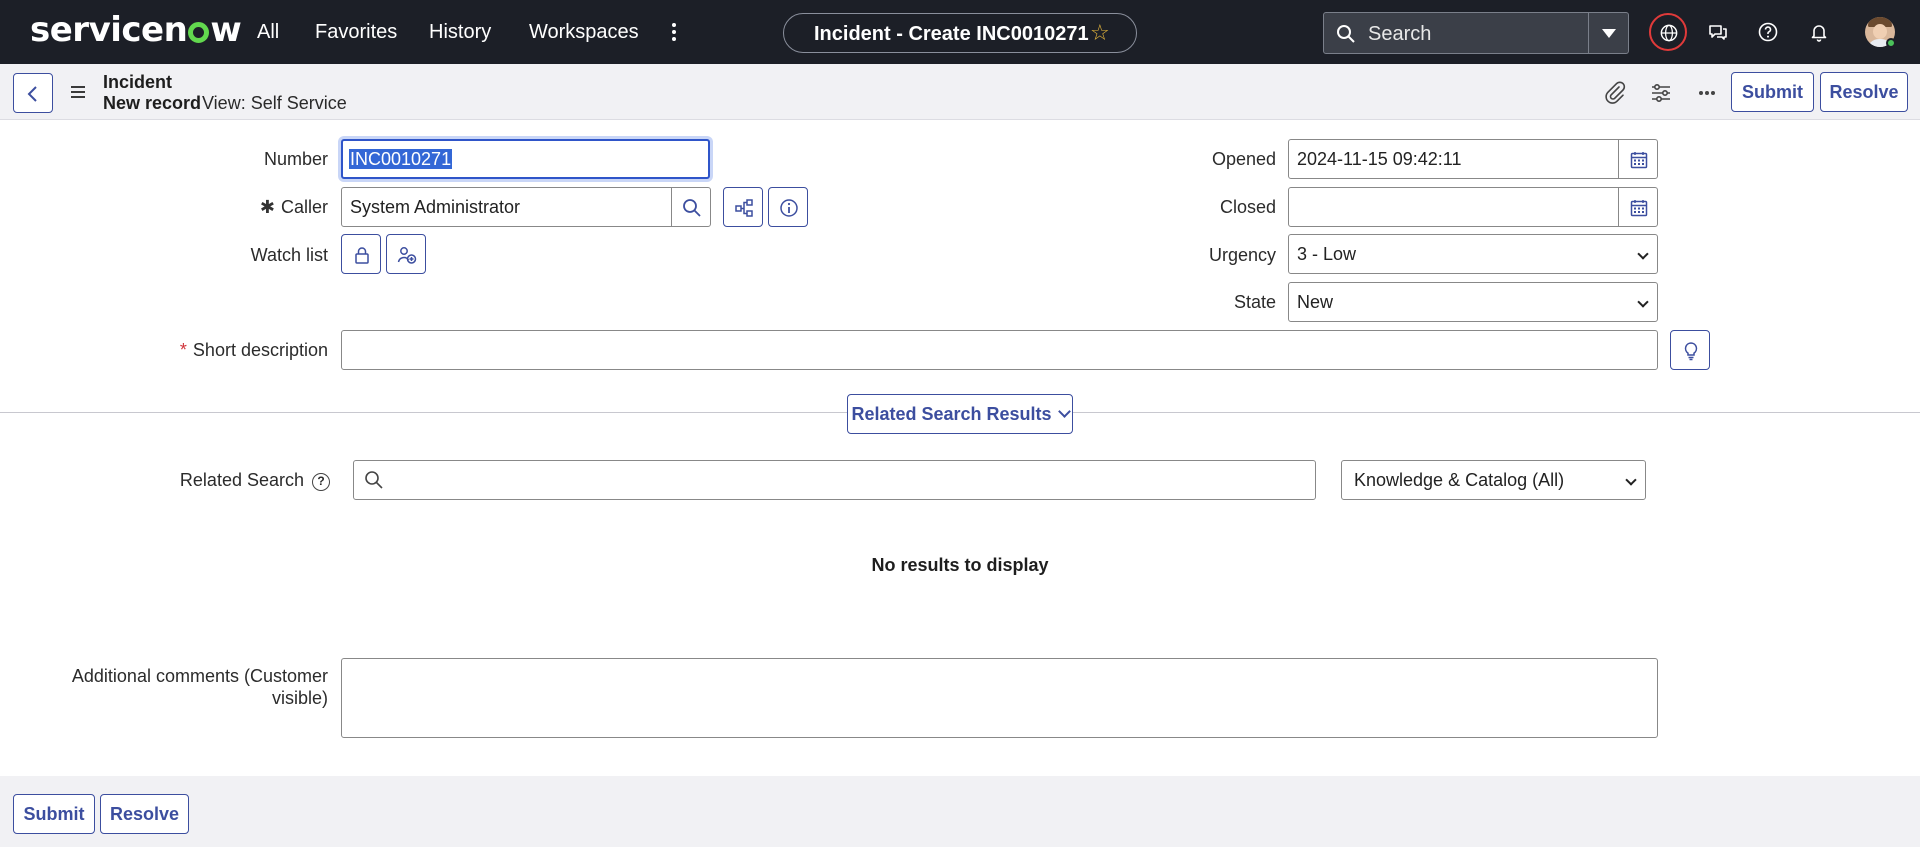 The width and height of the screenshot is (1920, 847). I want to click on nav-favorites: Favorites, so click(356, 32).